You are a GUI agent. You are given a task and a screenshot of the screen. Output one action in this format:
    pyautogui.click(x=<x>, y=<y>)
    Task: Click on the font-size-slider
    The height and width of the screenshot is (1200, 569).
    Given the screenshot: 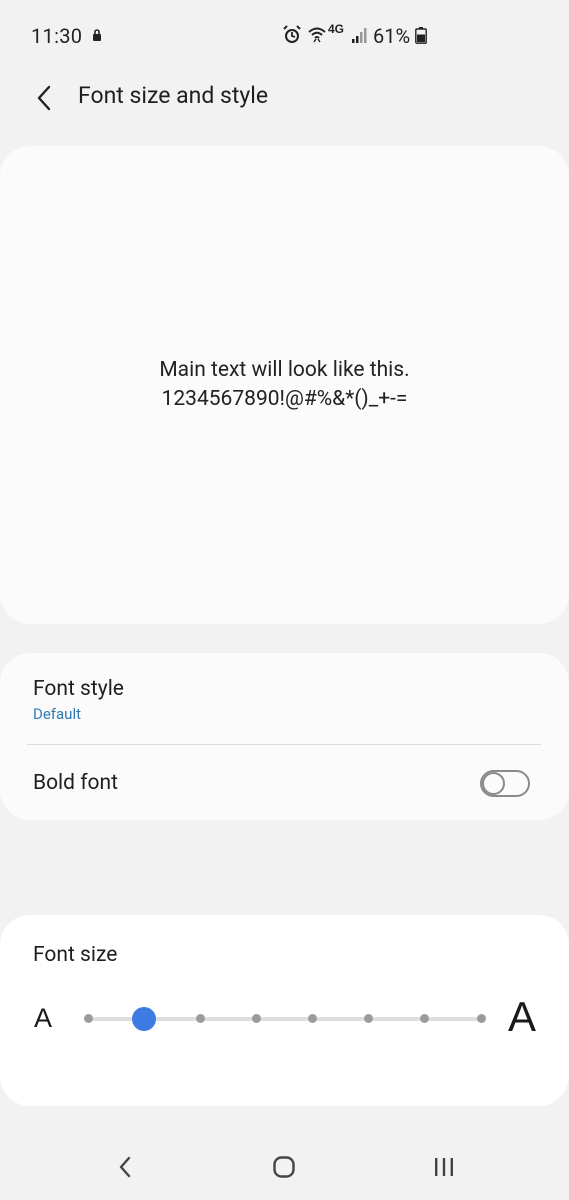 What is the action you would take?
    pyautogui.click(x=284, y=1019)
    